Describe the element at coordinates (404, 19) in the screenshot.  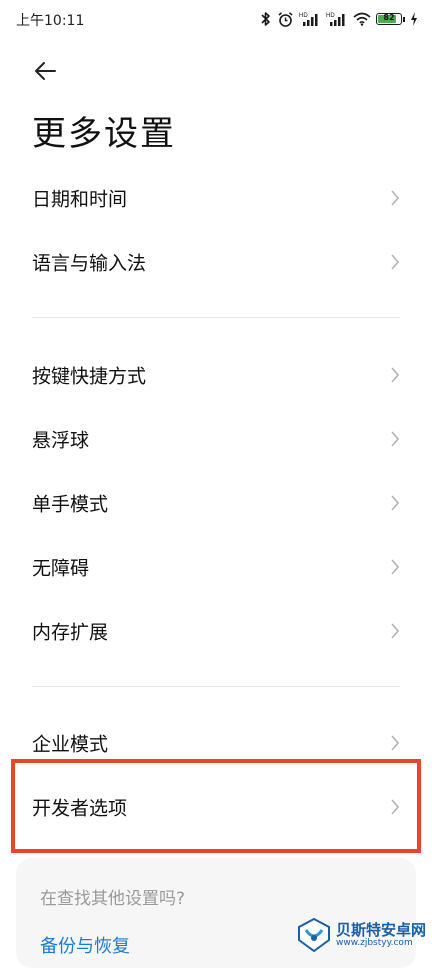
I see `battery-tip` at that location.